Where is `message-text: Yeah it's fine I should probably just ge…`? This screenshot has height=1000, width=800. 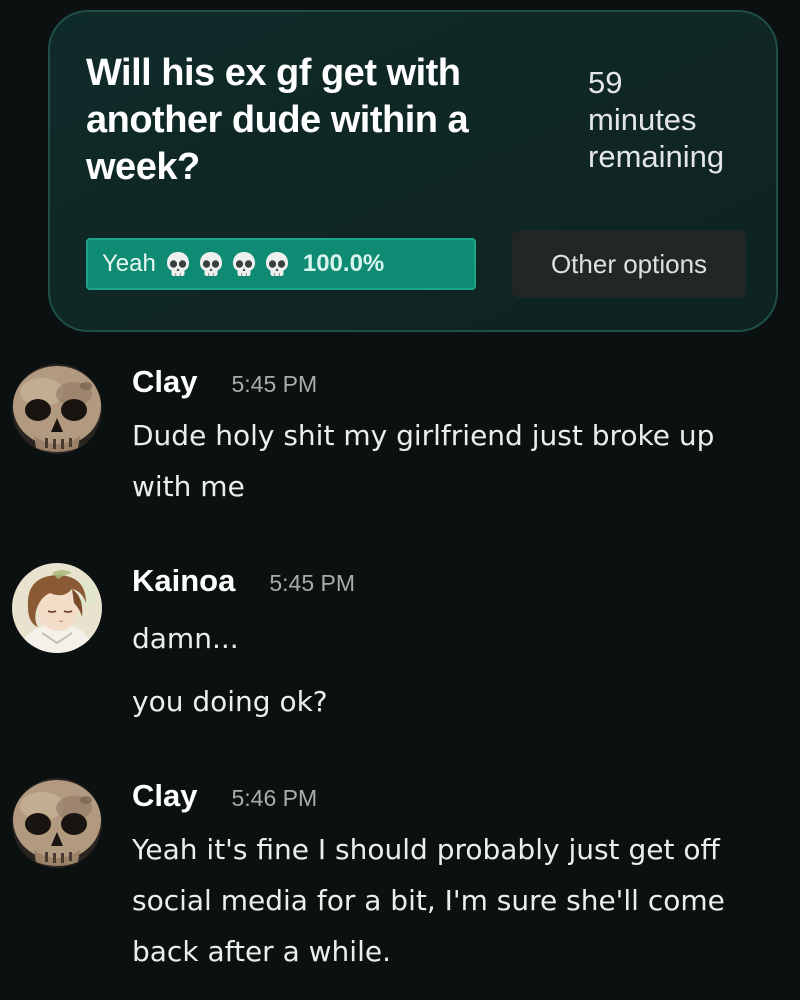
message-text: Yeah it's fine I should probably just ge… is located at coordinates (428, 900).